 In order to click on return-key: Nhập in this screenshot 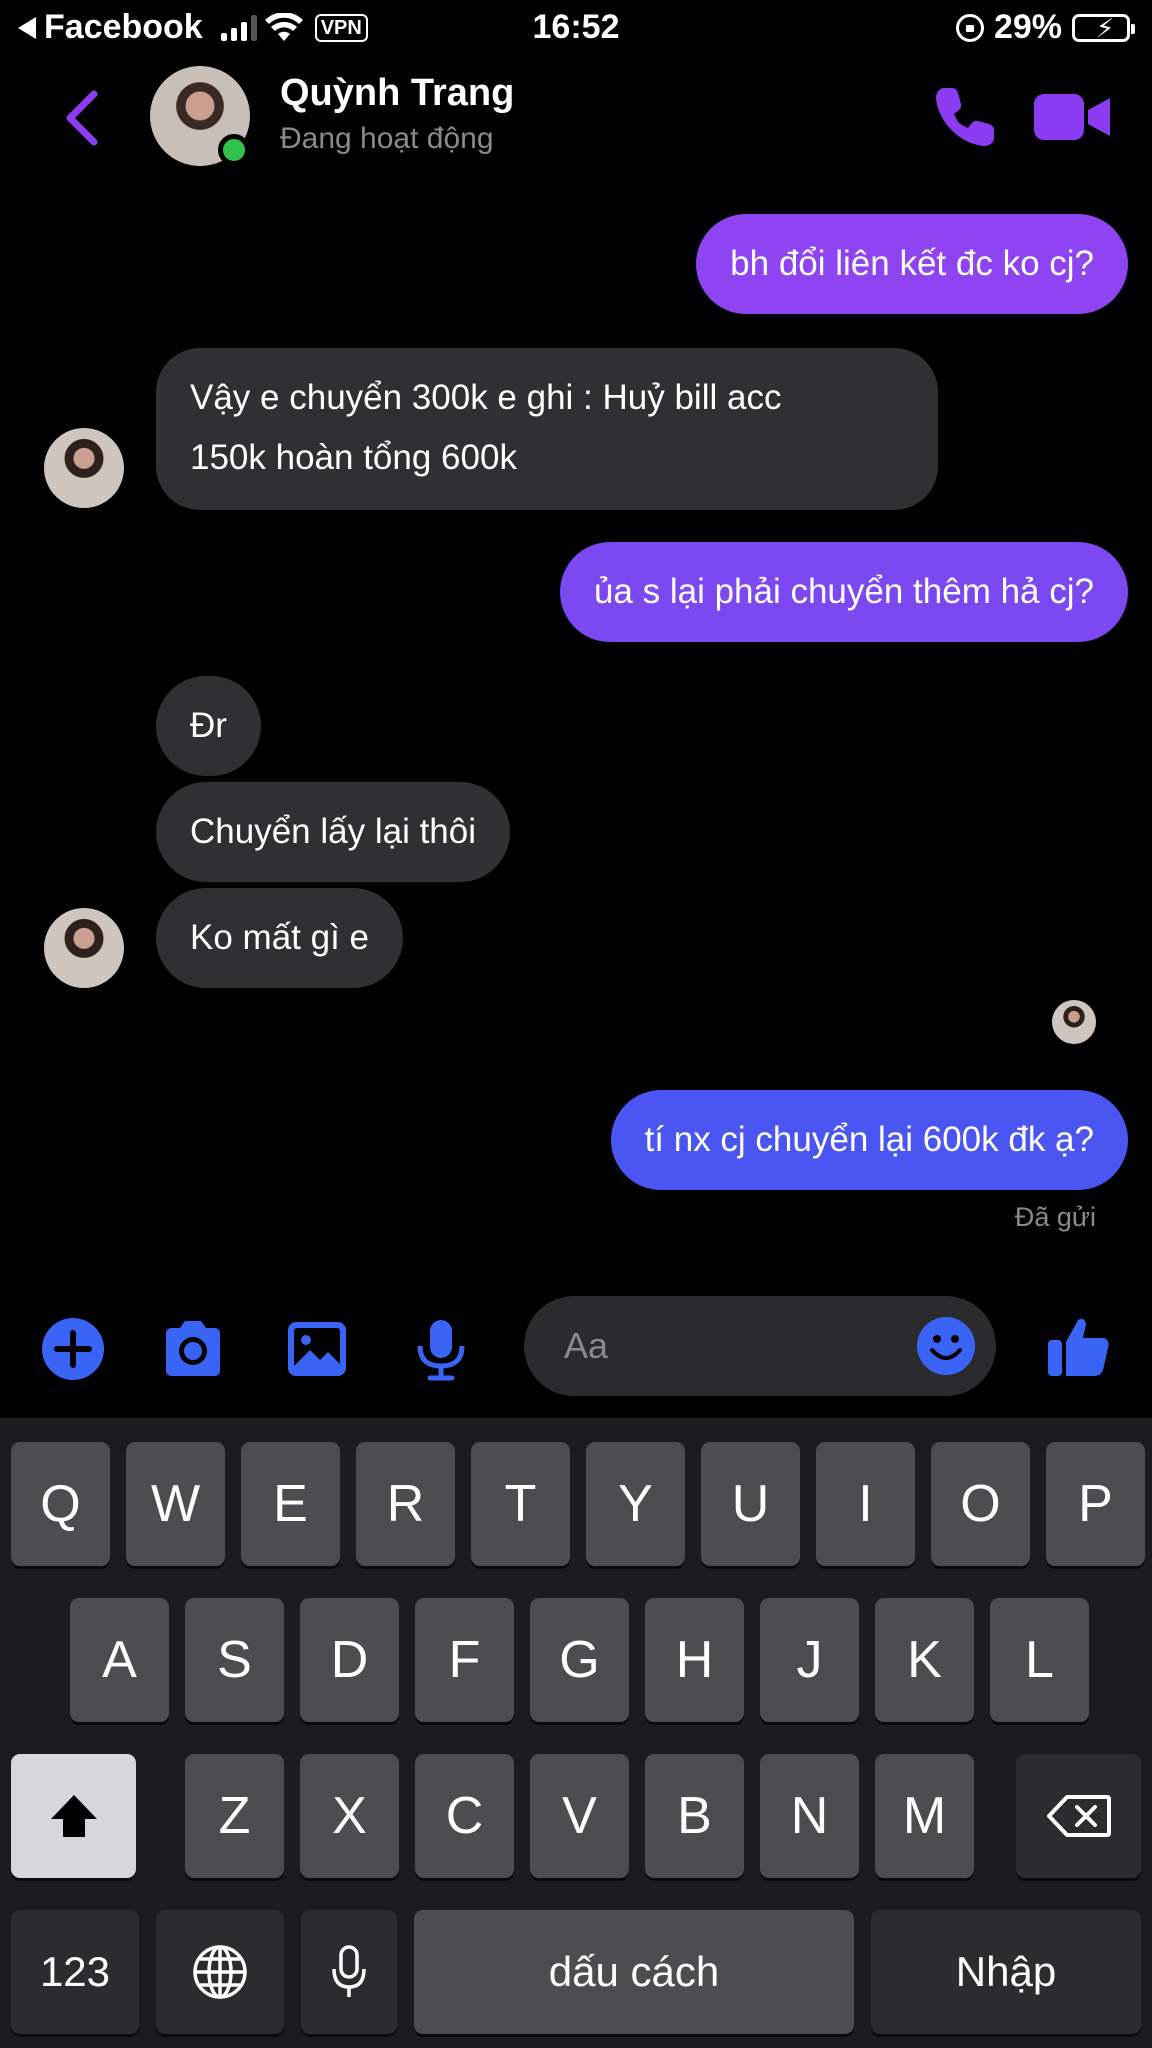, I will do `click(1006, 1972)`.